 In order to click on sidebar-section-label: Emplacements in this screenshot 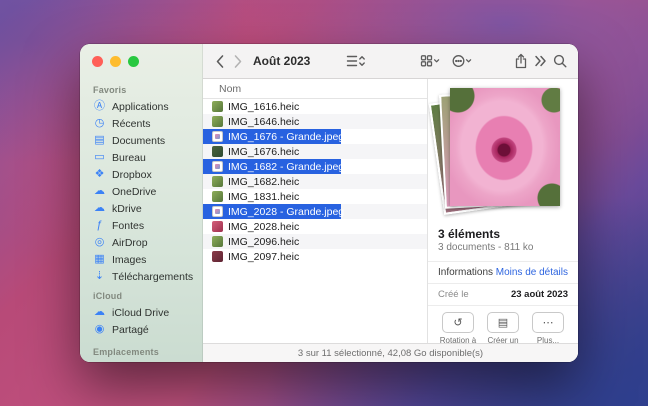, I will do `click(126, 352)`.